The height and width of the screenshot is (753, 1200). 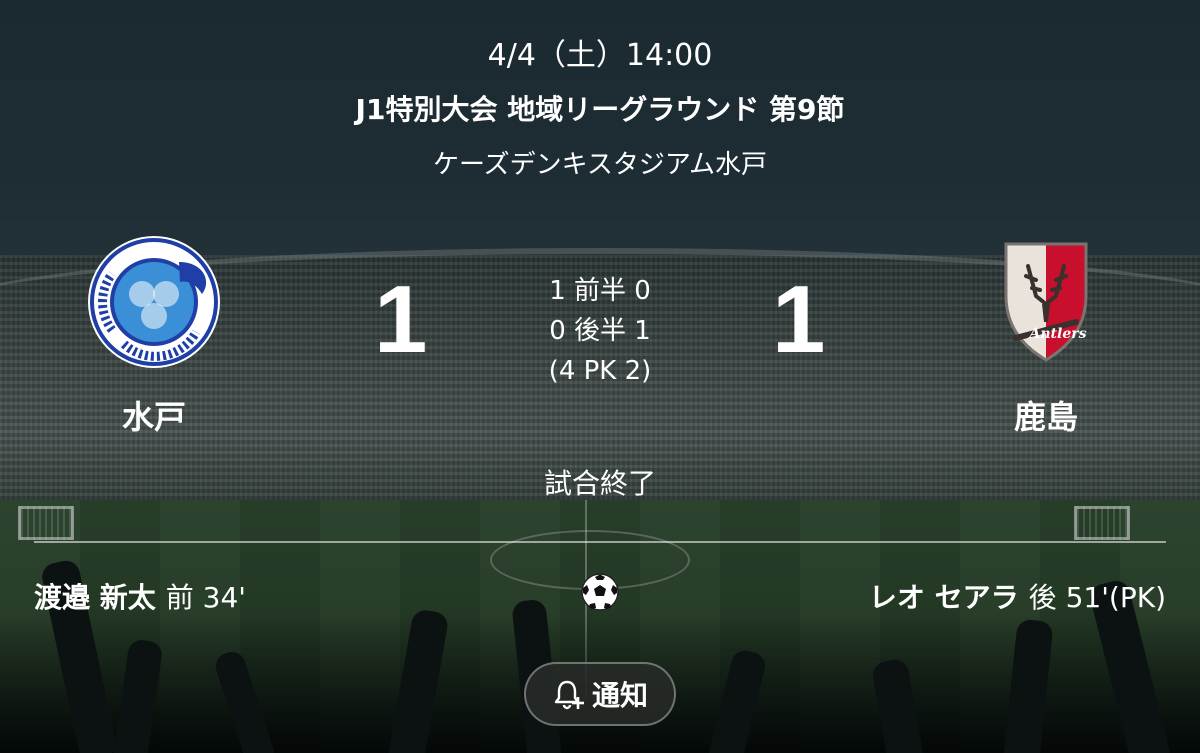 I want to click on away-scorer-name: レオ セアラ, so click(x=943, y=597).